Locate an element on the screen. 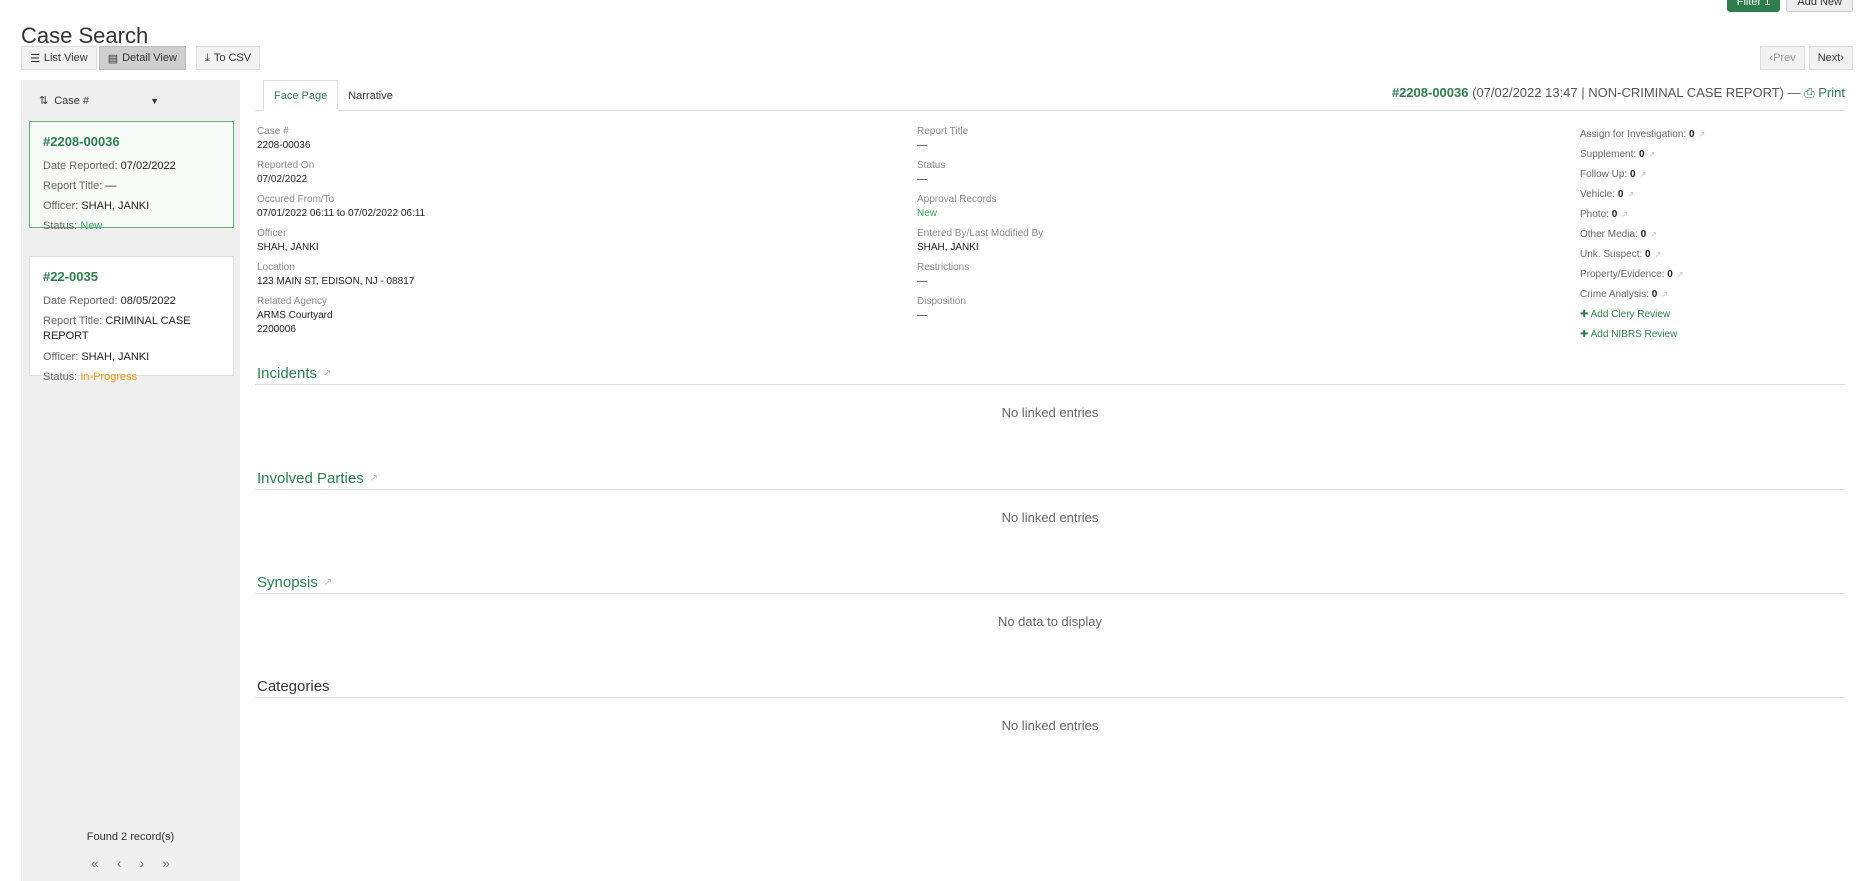 The width and height of the screenshot is (1861, 881). to-csv-label: To CSV is located at coordinates (232, 58).